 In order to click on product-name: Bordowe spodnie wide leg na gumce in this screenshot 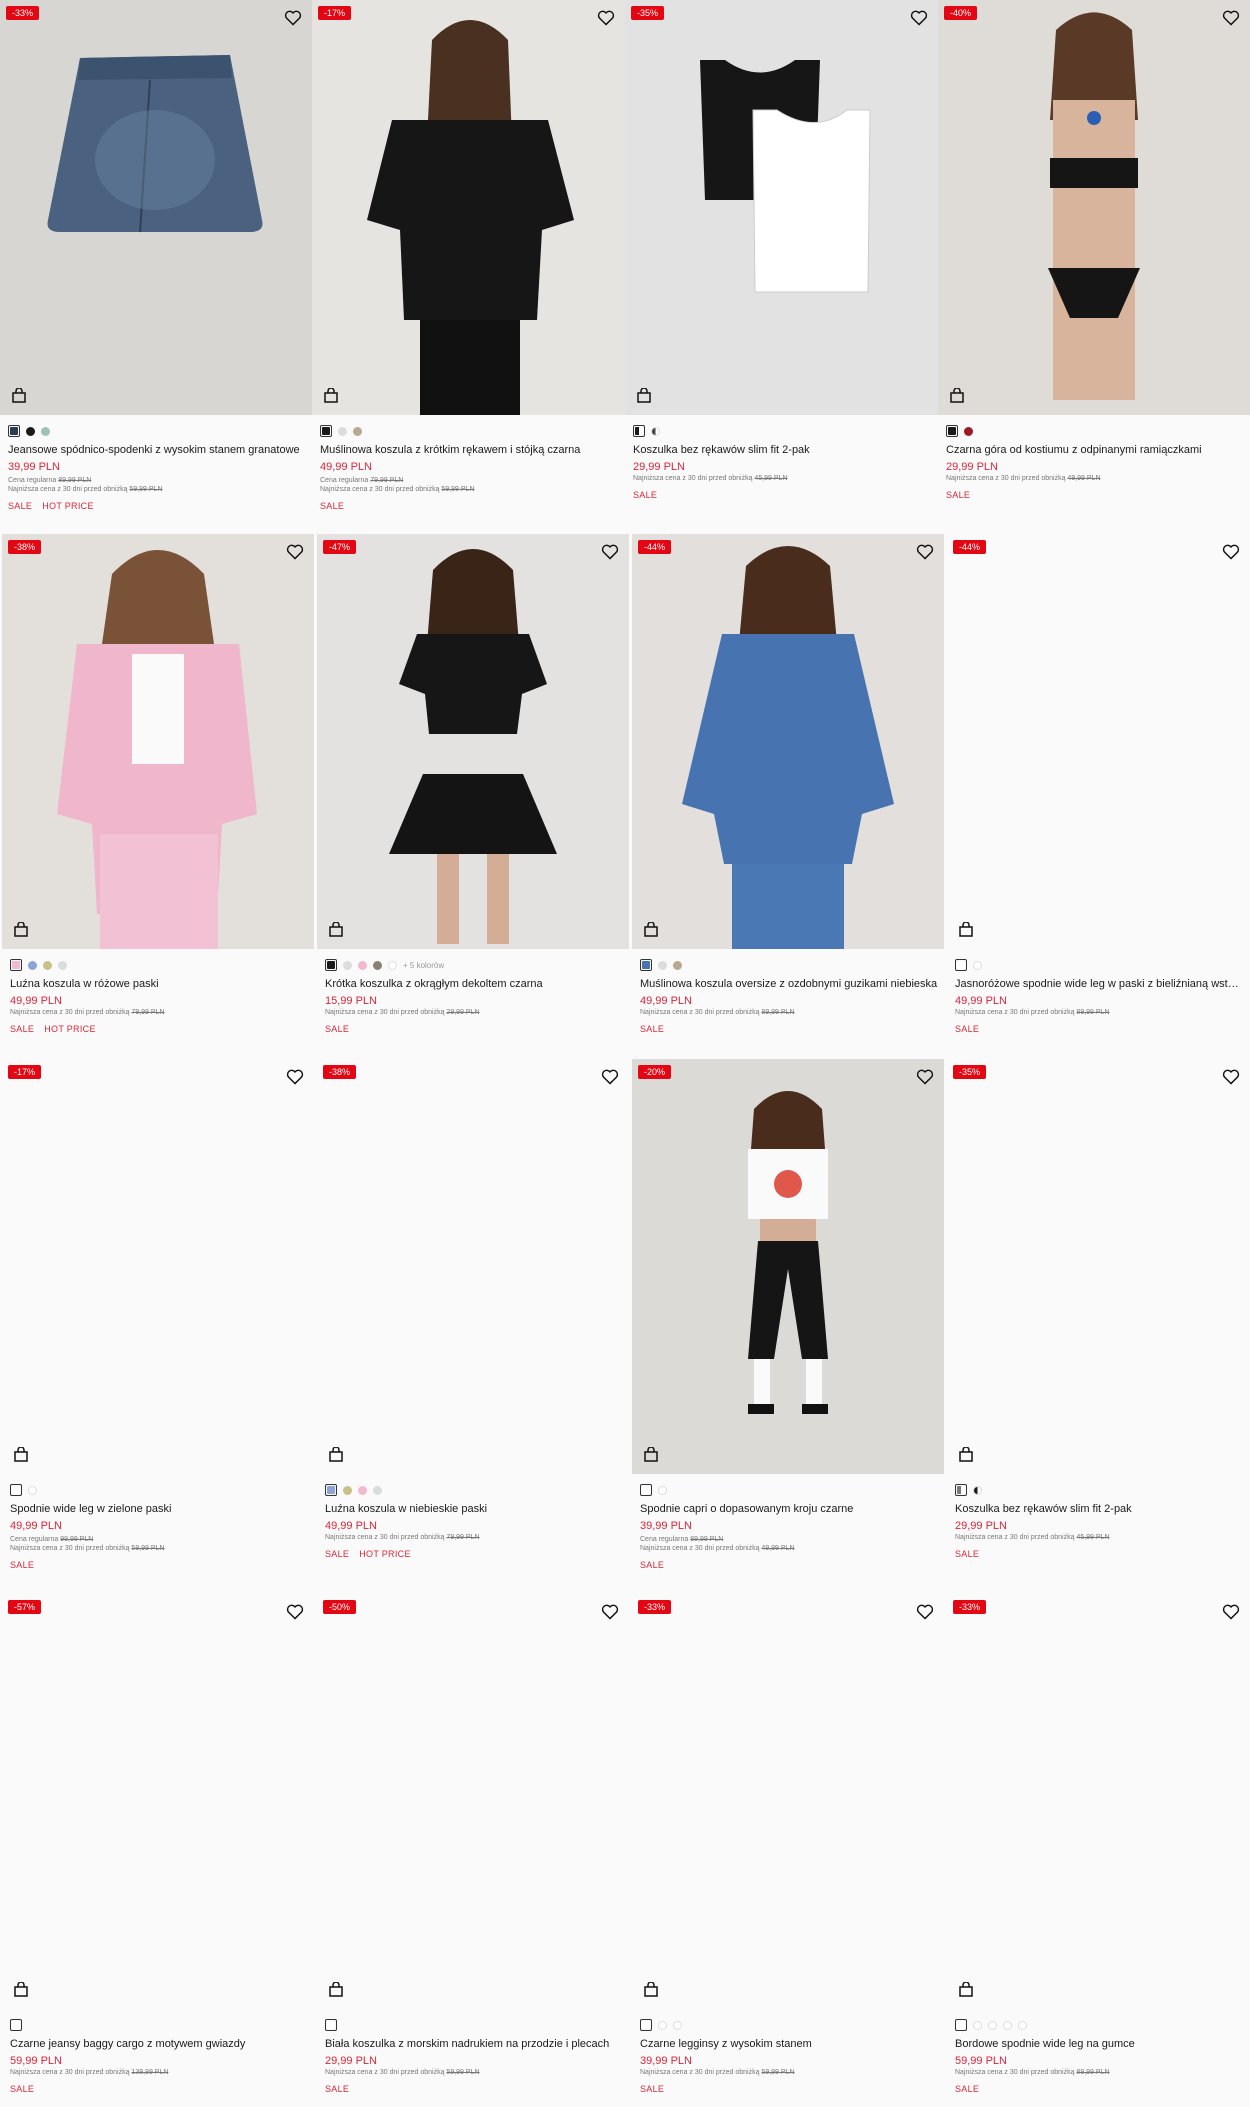, I will do `click(1099, 2044)`.